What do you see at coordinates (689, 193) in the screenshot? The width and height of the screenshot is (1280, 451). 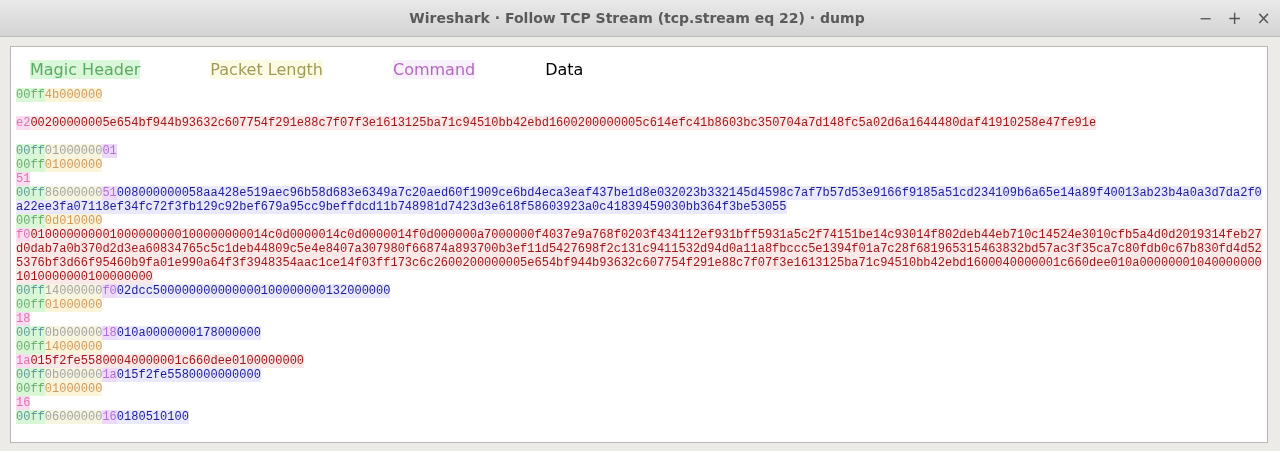 I see `data-bytes: 008000000058aa428e519aec96b58d683e6349a7c20aed60f1909ce6bd4eca3eaf437be1d8e032023b332145d4598c7af7b57d53e9166f9185a51cd234109b6a65e14a89f40013ab23b4a0a3d7da2f0` at bounding box center [689, 193].